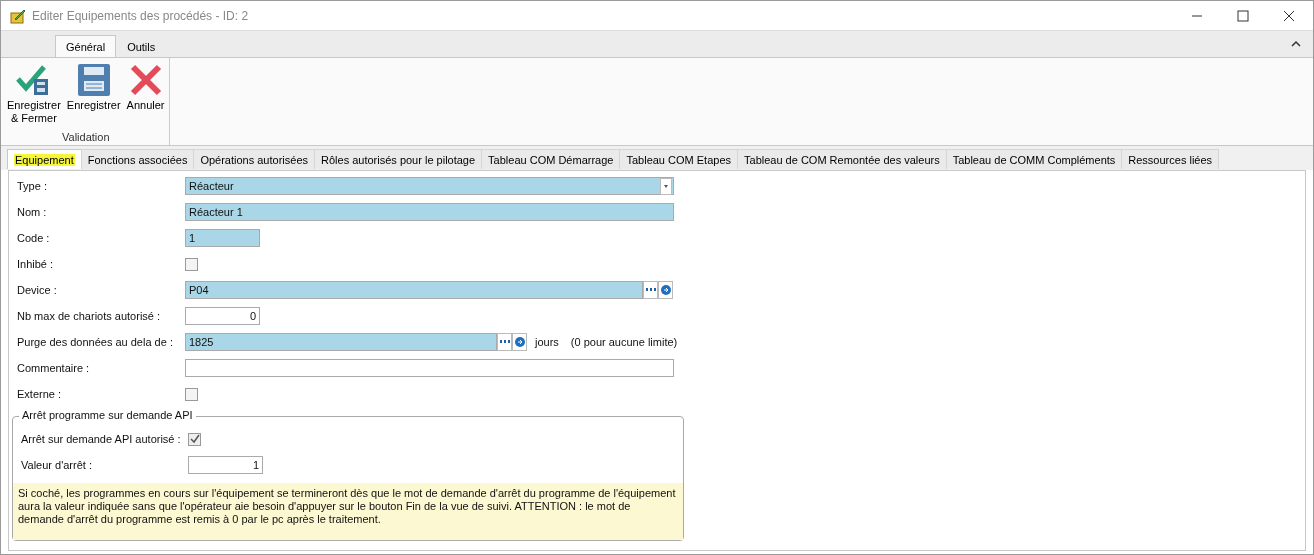 This screenshot has height=555, width=1314. Describe the element at coordinates (429, 368) in the screenshot. I see `text-field` at that location.